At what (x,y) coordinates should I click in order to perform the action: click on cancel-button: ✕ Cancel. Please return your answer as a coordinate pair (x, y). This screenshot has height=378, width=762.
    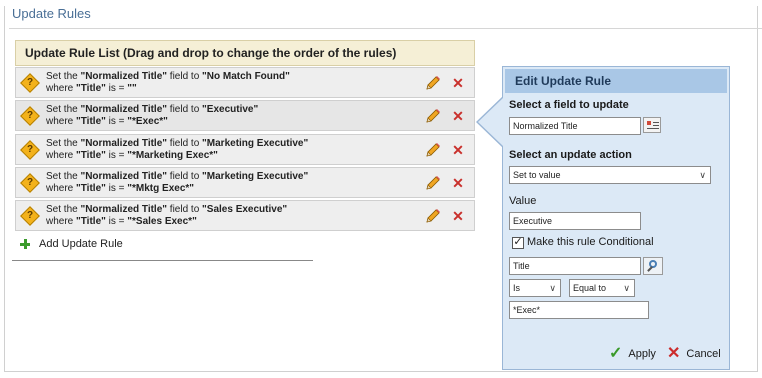
    Looking at the image, I should click on (694, 354).